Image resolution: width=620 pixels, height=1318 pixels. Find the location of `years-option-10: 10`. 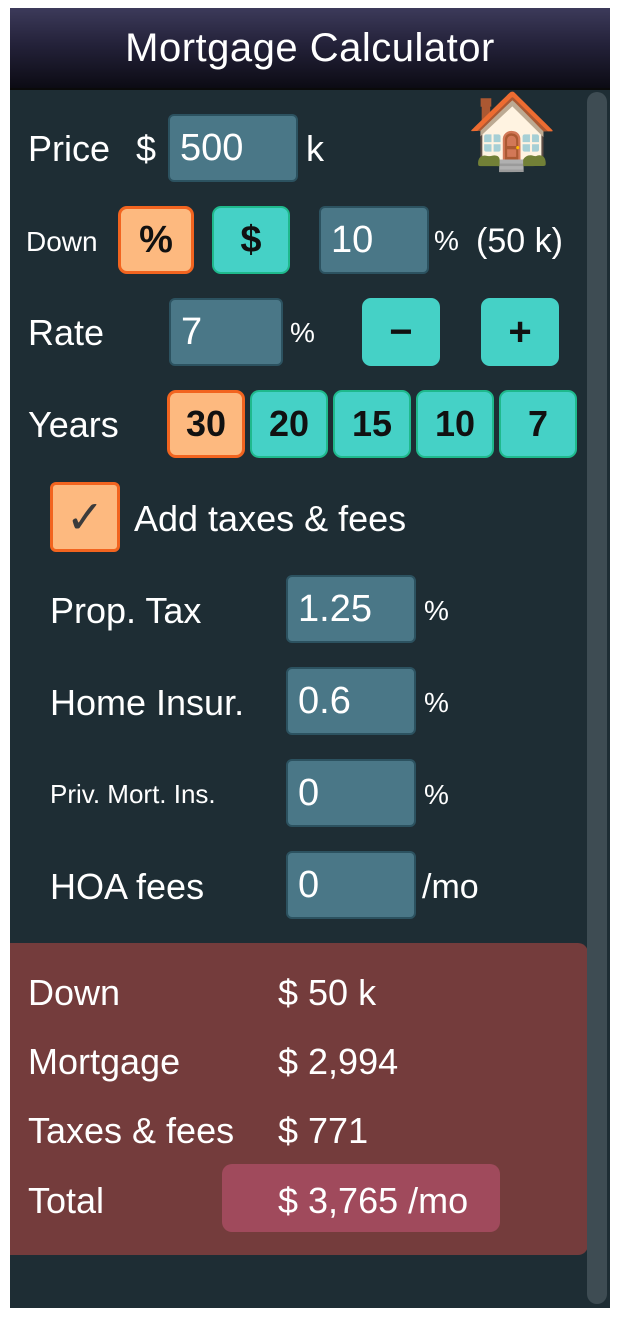

years-option-10: 10 is located at coordinates (455, 424).